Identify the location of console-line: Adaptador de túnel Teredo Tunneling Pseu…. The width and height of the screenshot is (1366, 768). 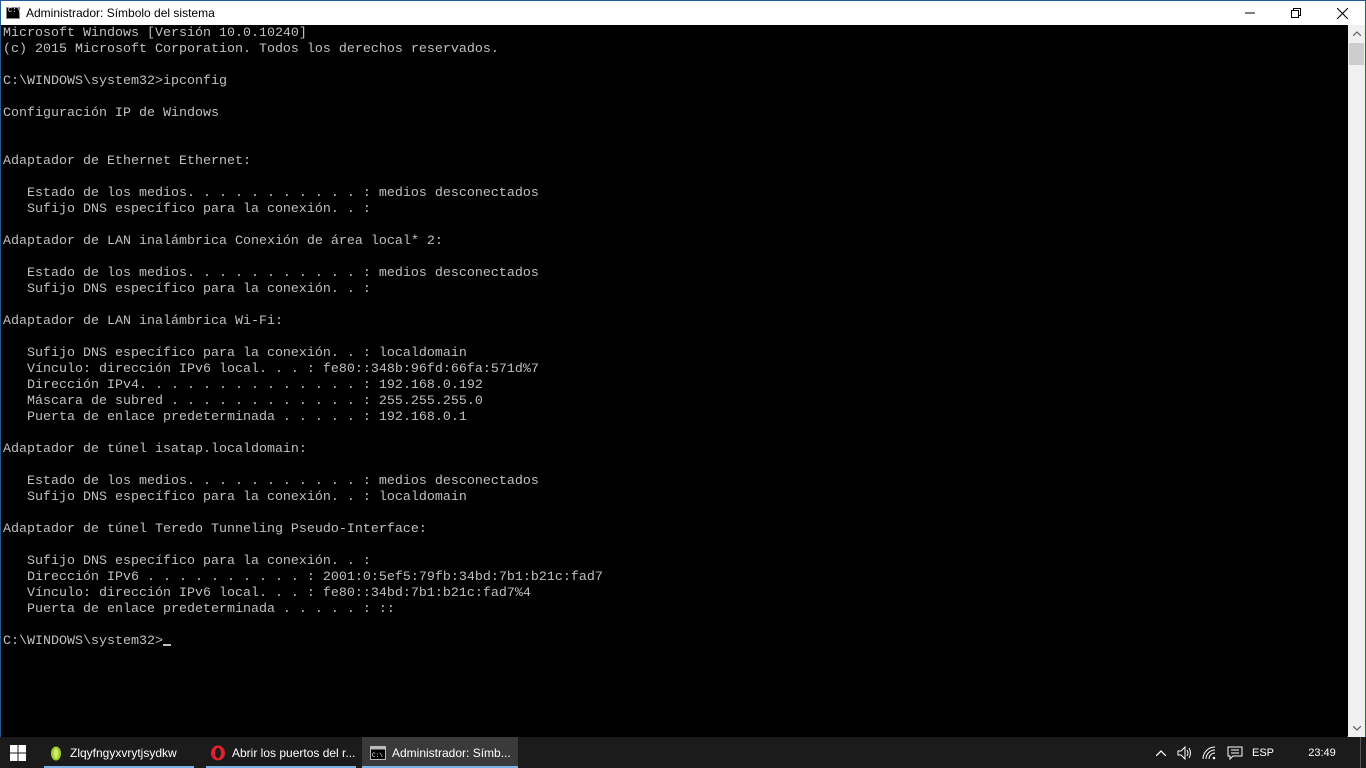
(215, 529).